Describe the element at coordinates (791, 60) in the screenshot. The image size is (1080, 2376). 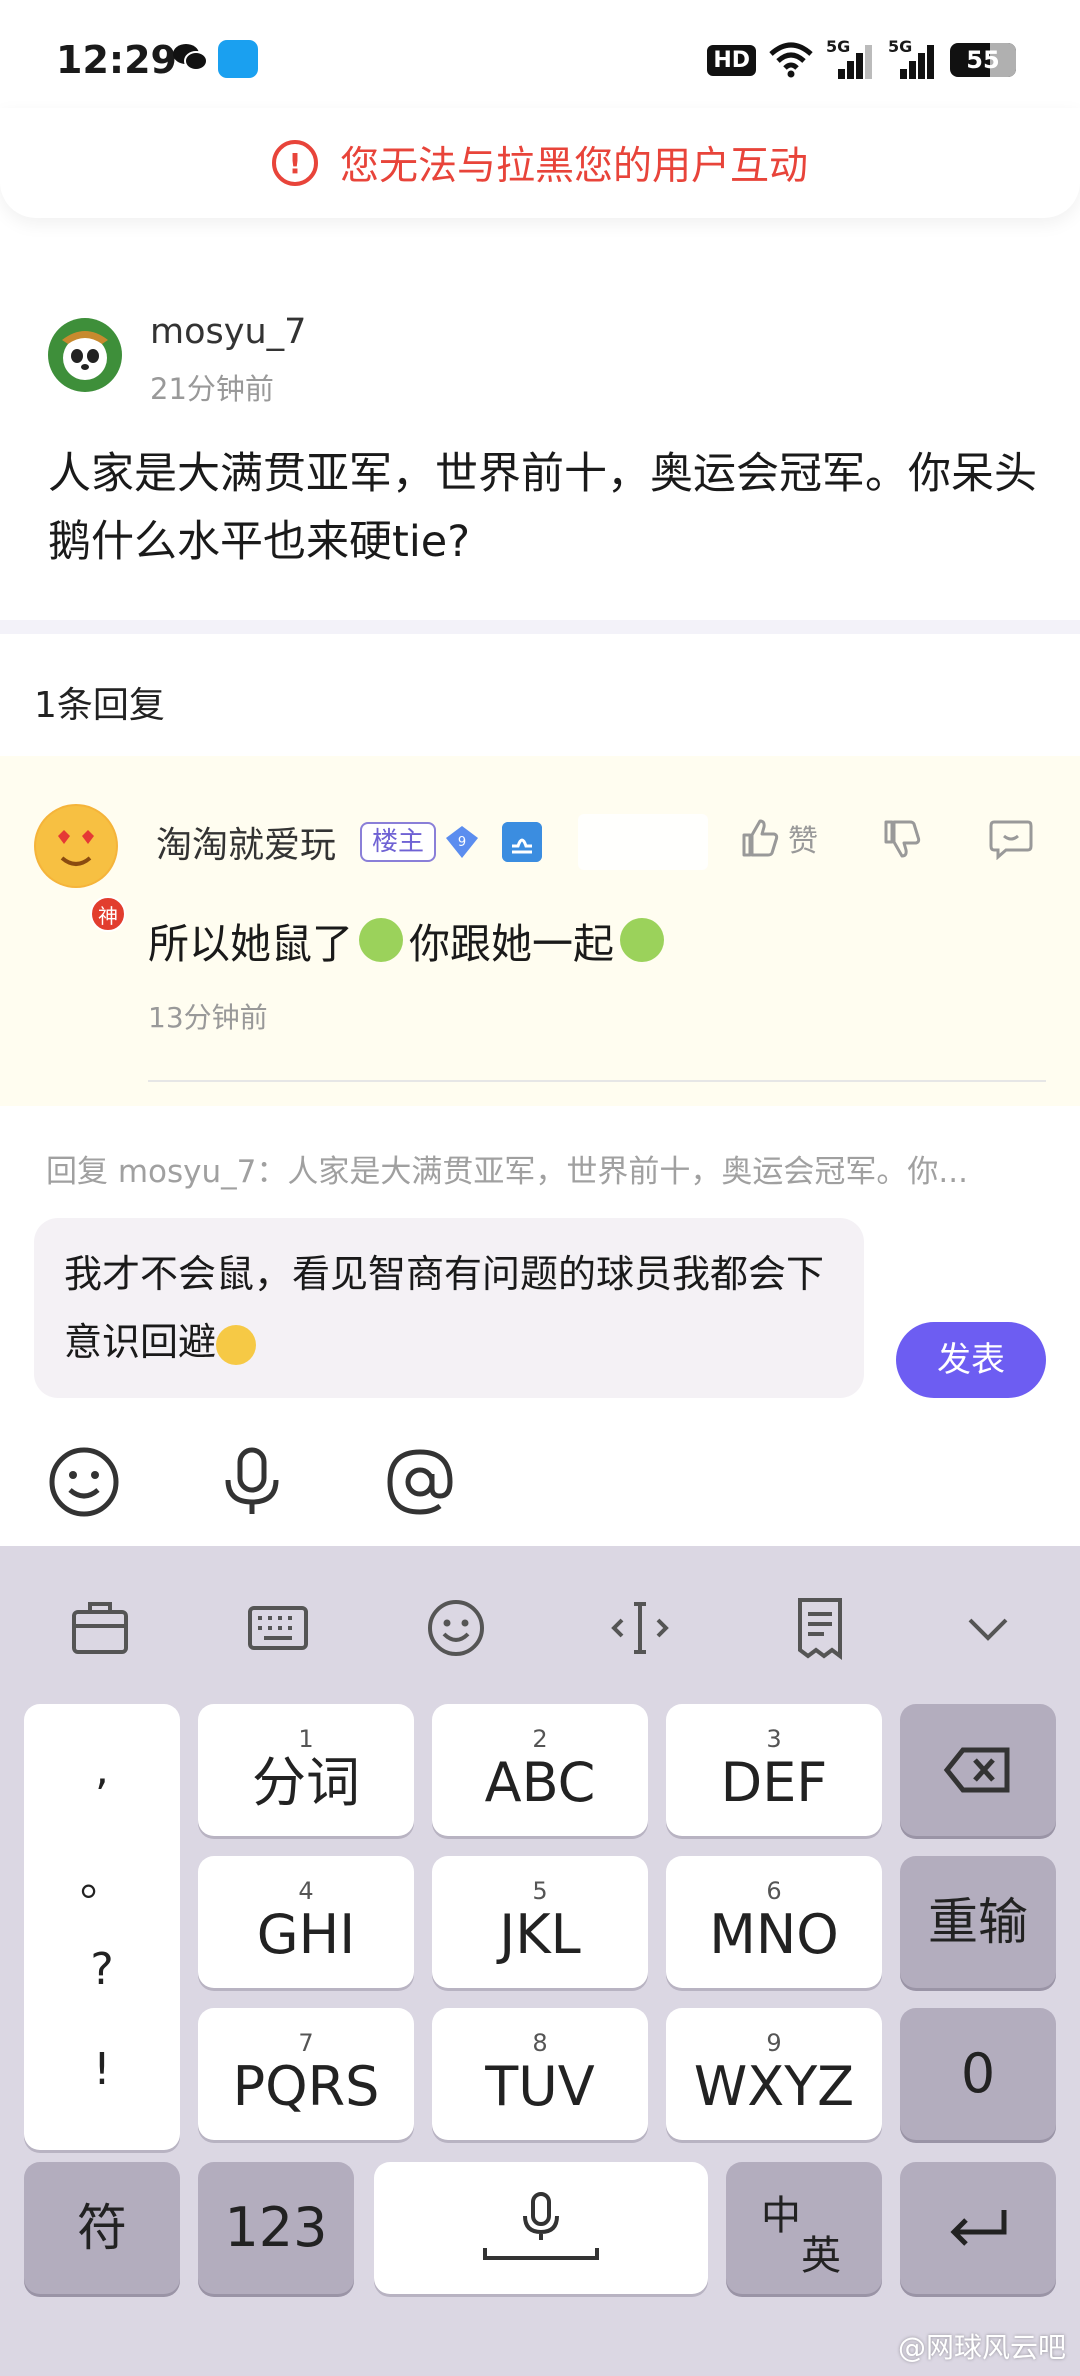
I see `wifi-icon` at that location.